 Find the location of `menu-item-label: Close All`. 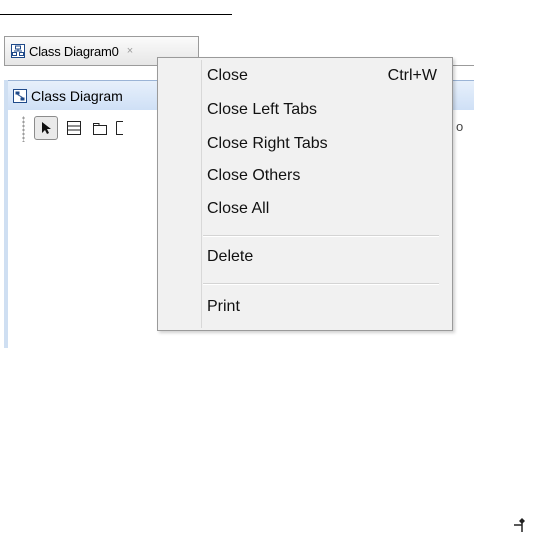

menu-item-label: Close All is located at coordinates (238, 208).